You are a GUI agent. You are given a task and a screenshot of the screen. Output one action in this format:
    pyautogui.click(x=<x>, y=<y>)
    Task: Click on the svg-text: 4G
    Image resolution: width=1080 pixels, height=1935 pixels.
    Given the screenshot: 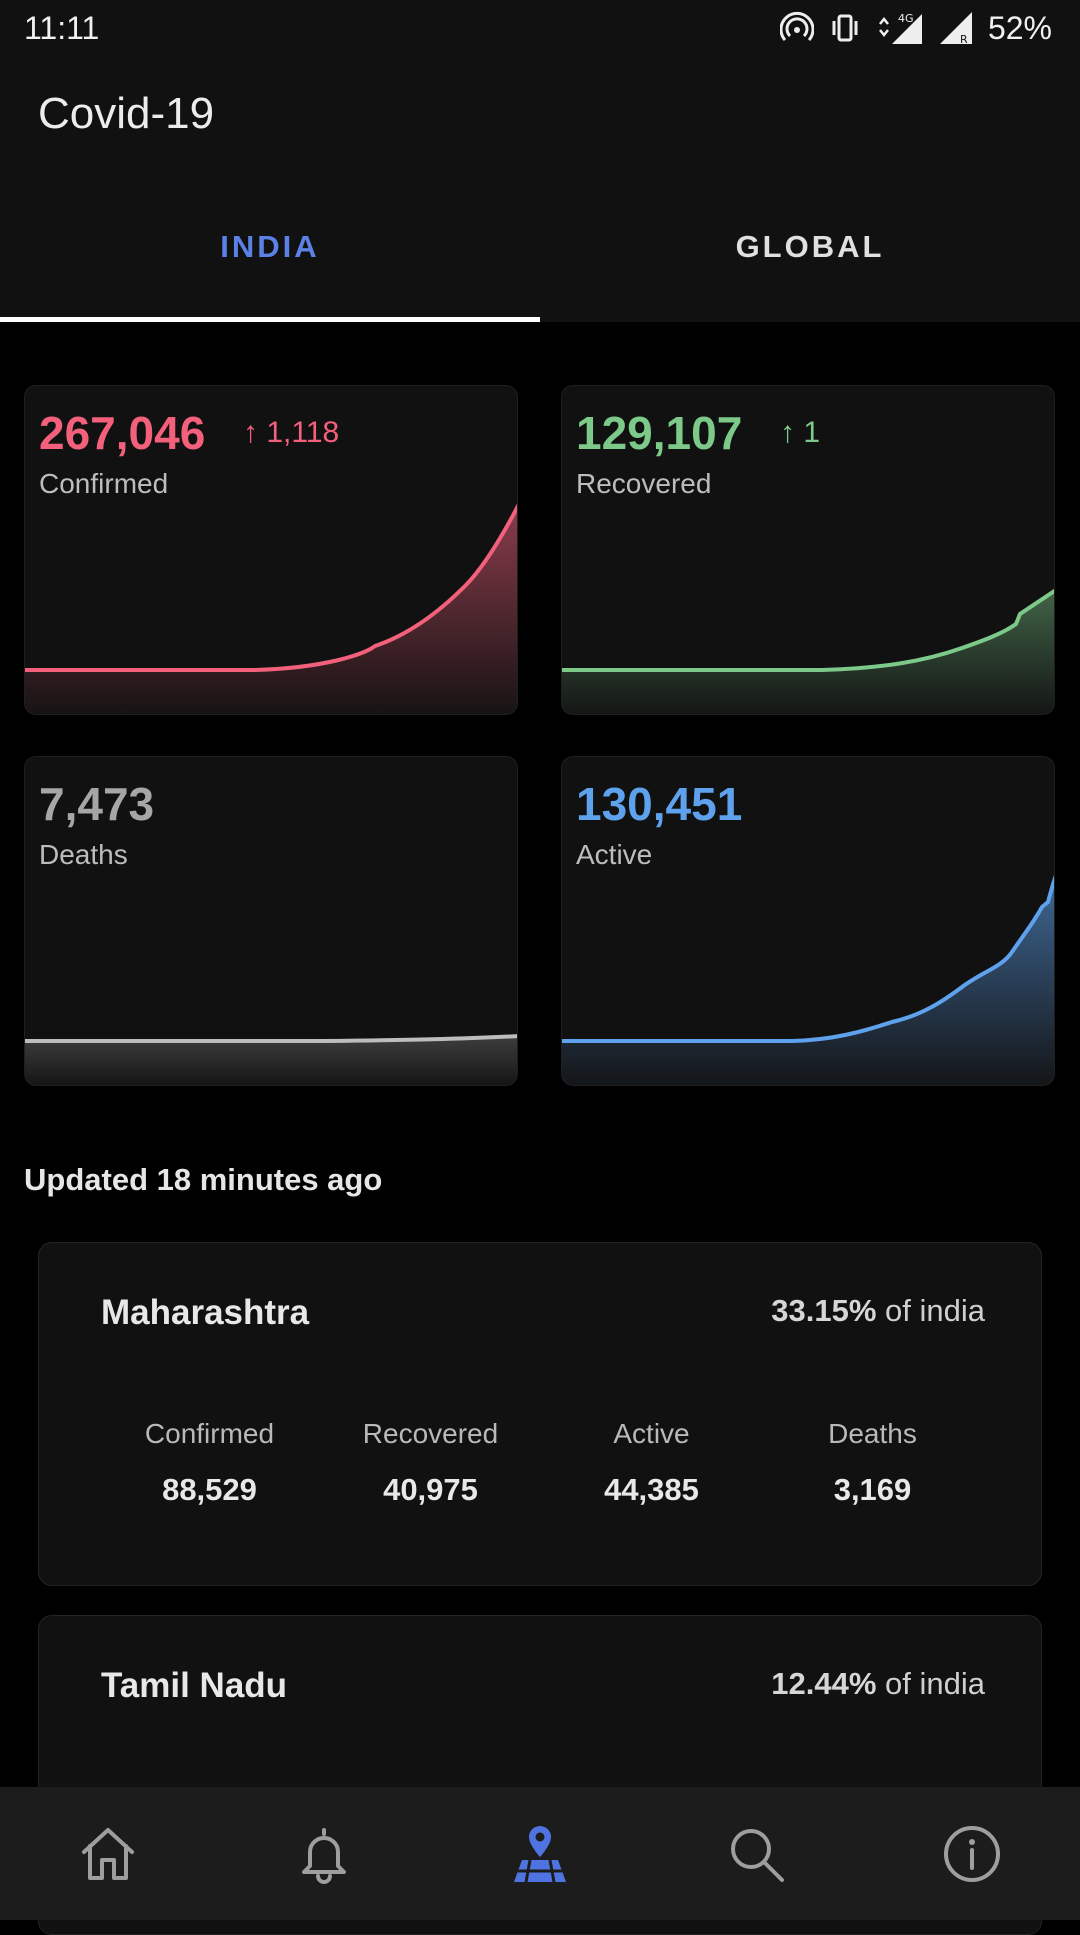 What is the action you would take?
    pyautogui.click(x=906, y=18)
    